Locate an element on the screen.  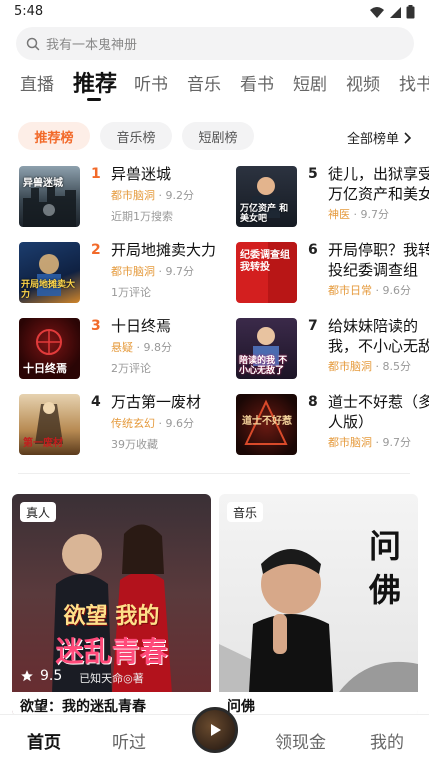
rank-number: 4 is located at coordinates (96, 402).